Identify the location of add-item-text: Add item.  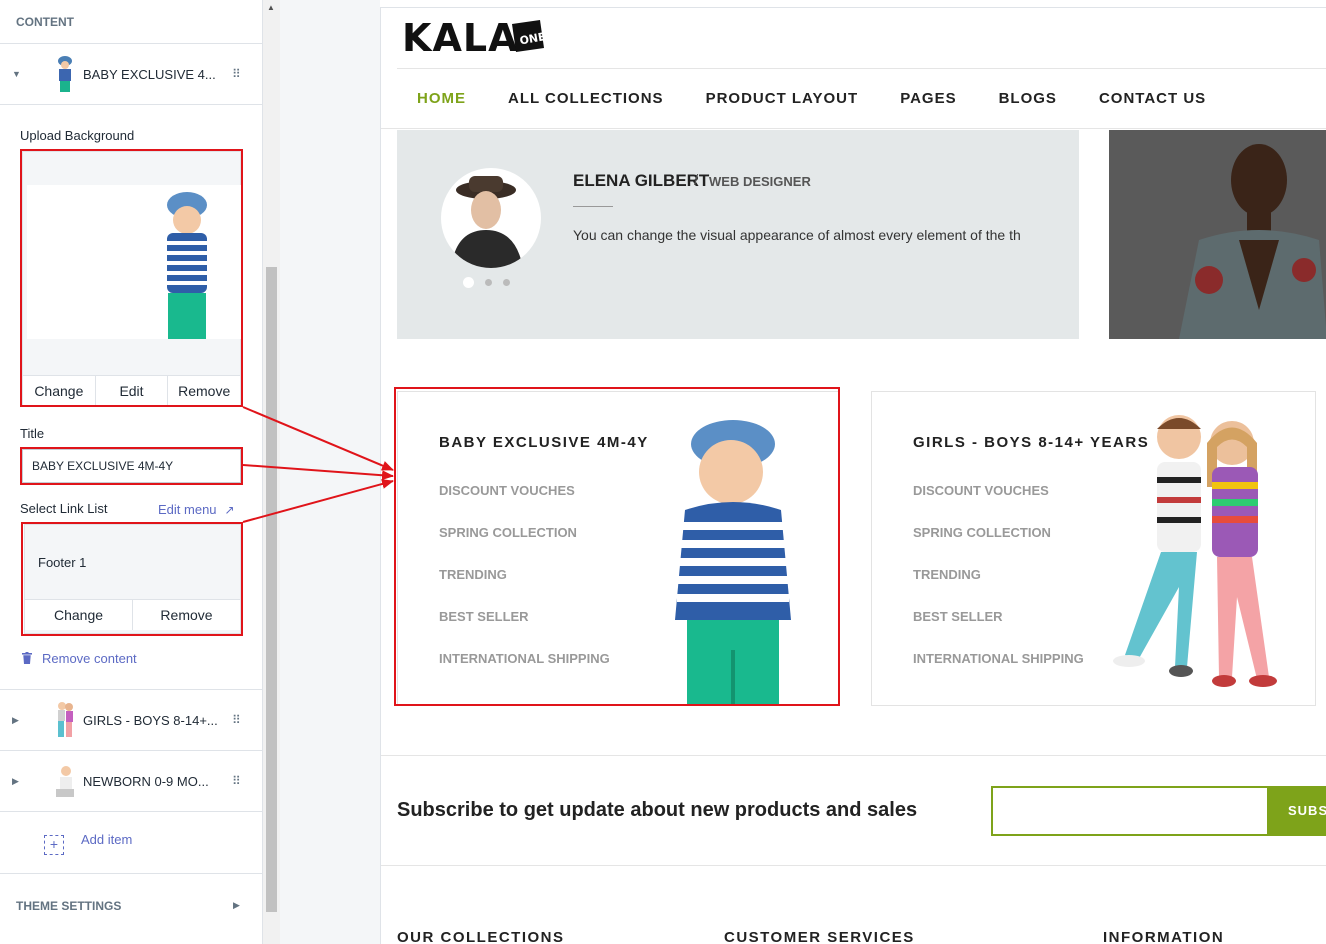
(106, 839).